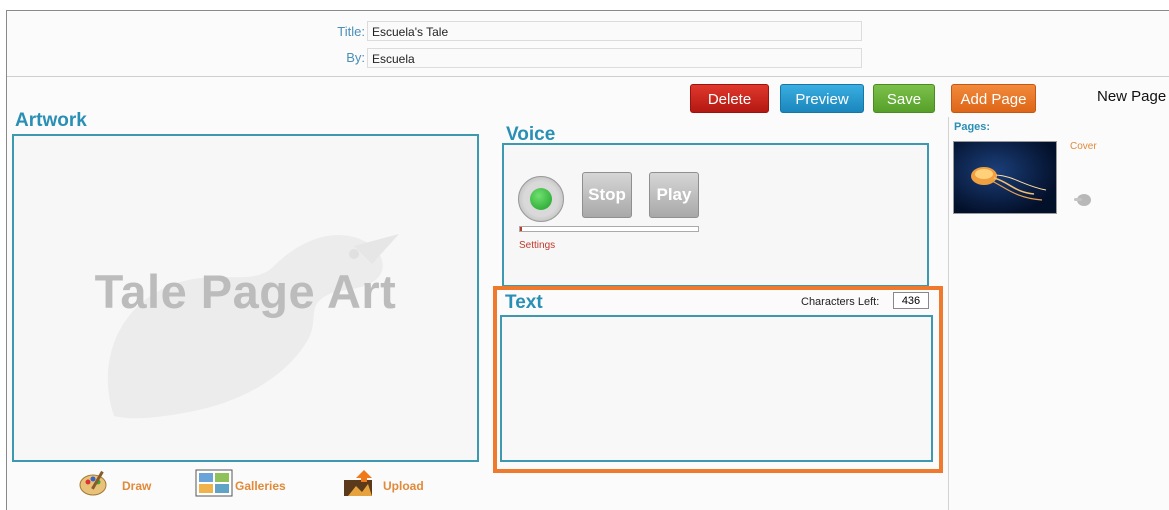  Describe the element at coordinates (355, 57) in the screenshot. I see `by-label: By:` at that location.